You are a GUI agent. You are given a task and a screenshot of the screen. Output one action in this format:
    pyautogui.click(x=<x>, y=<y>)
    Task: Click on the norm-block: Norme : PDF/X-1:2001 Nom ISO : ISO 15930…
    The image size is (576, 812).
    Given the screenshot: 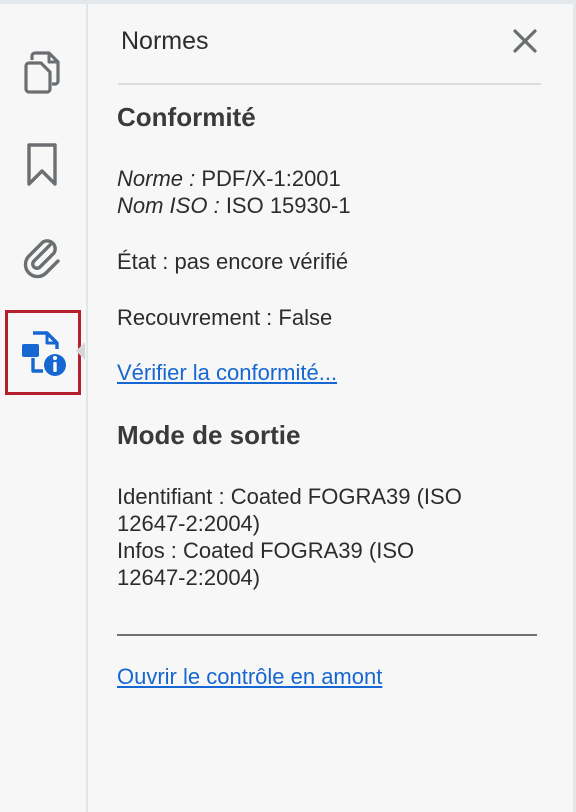 What is the action you would take?
    pyautogui.click(x=332, y=192)
    